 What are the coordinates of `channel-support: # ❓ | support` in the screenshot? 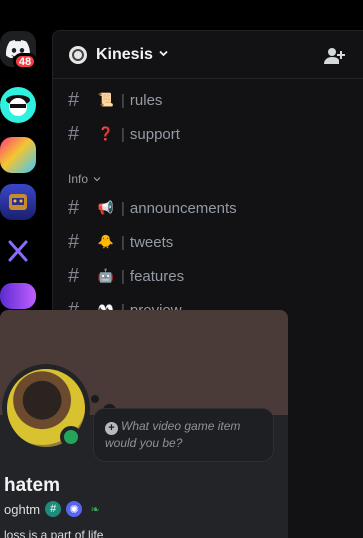 It's located at (124, 134).